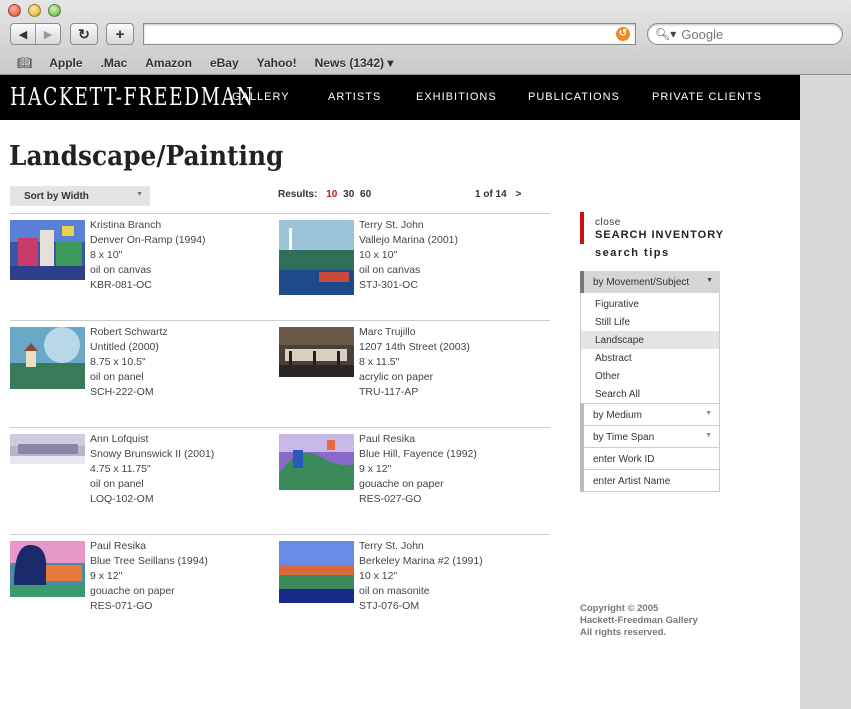 Image resolution: width=851 pixels, height=709 pixels. I want to click on bookmark-yahoo: Yahoo!, so click(277, 63).